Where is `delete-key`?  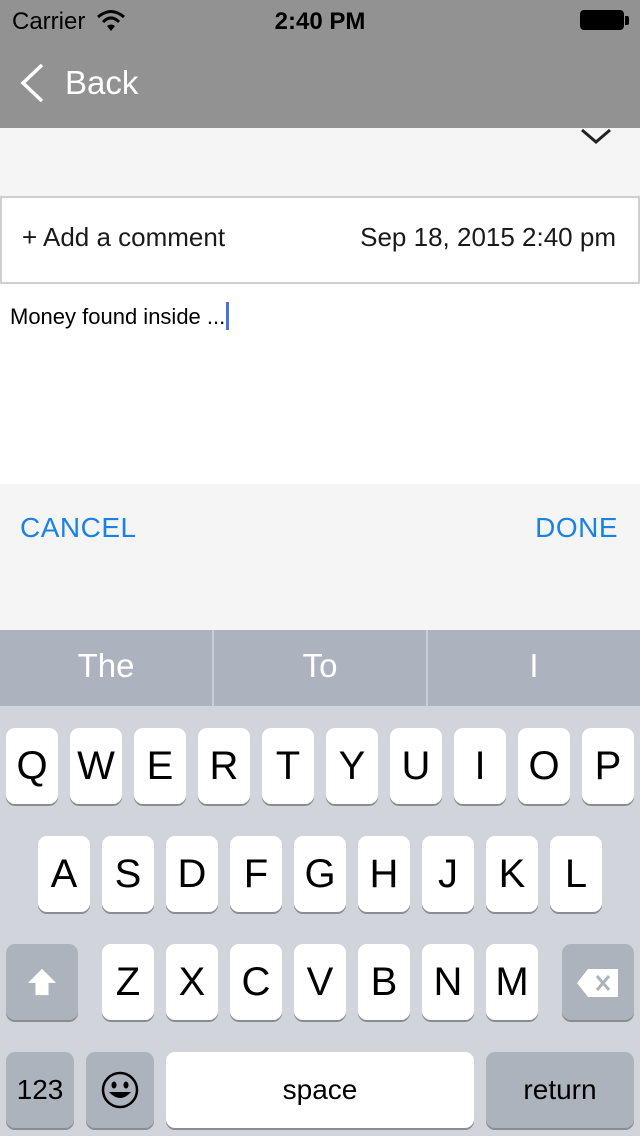 delete-key is located at coordinates (598, 982).